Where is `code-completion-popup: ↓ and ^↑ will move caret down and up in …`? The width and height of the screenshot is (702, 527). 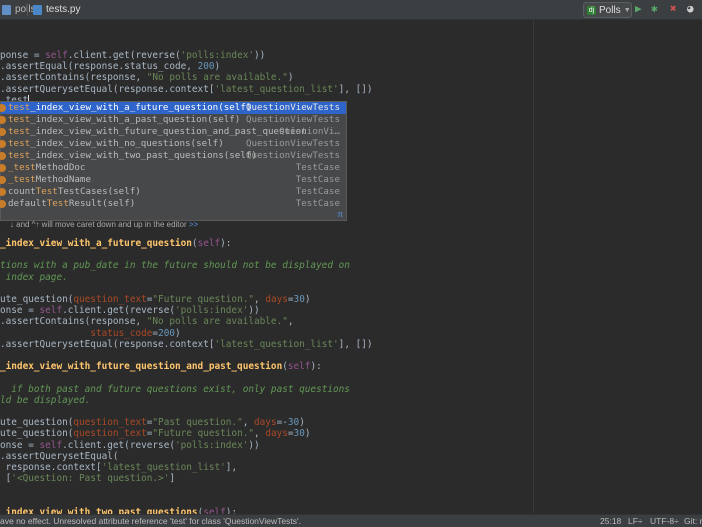 code-completion-popup: ↓ and ^↑ will move caret down and up in … is located at coordinates (173, 165).